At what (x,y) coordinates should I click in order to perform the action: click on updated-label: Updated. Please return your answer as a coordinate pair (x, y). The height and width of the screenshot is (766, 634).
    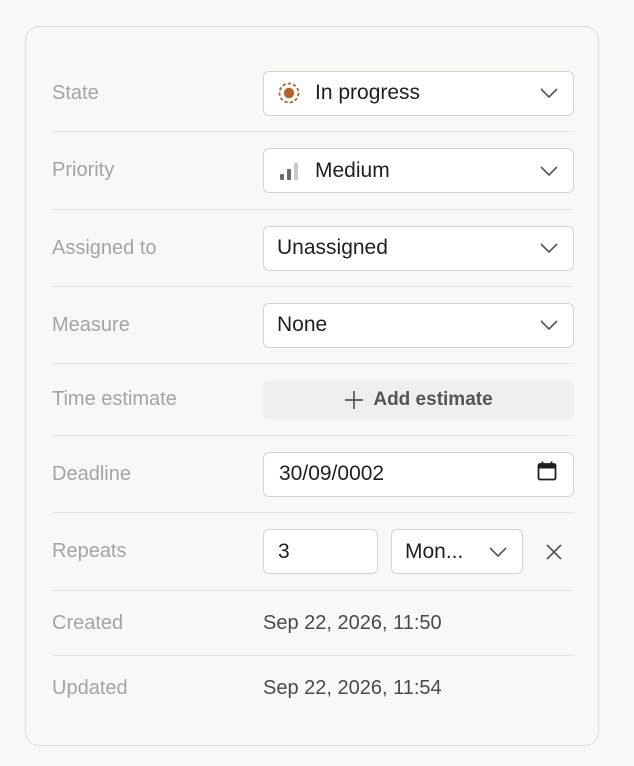
    Looking at the image, I should click on (90, 688).